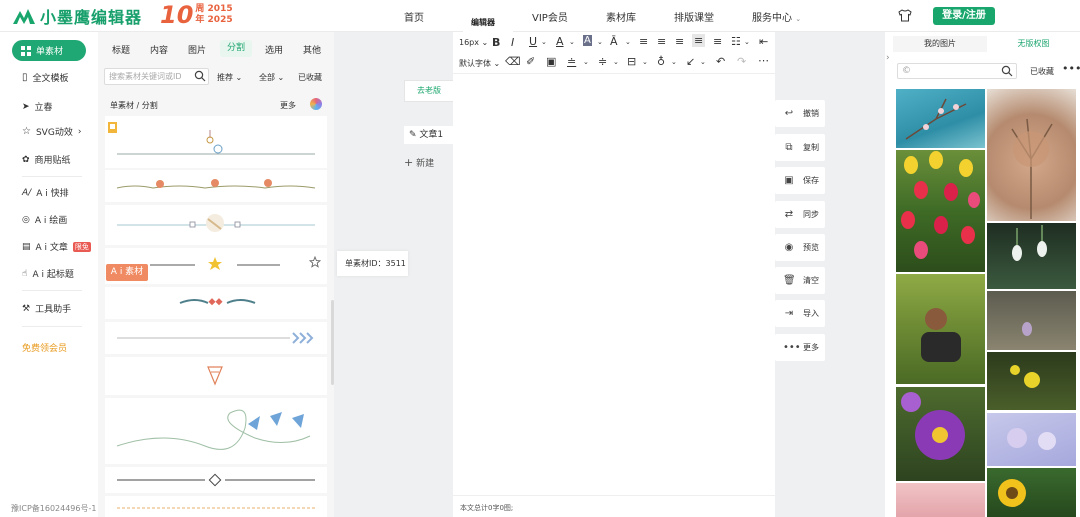 The image size is (1080, 517). What do you see at coordinates (49, 50) in the screenshot?
I see `sidebar-item-single-material: 单素材` at bounding box center [49, 50].